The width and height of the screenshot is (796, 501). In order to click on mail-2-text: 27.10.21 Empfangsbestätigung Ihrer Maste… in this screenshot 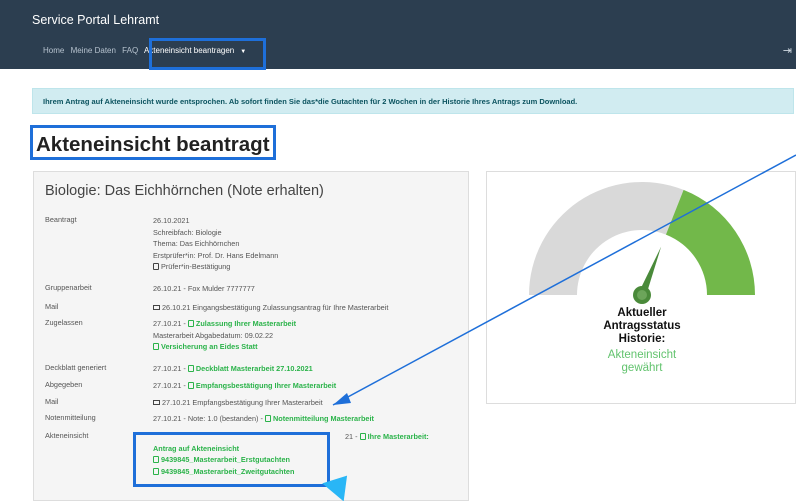, I will do `click(242, 402)`.